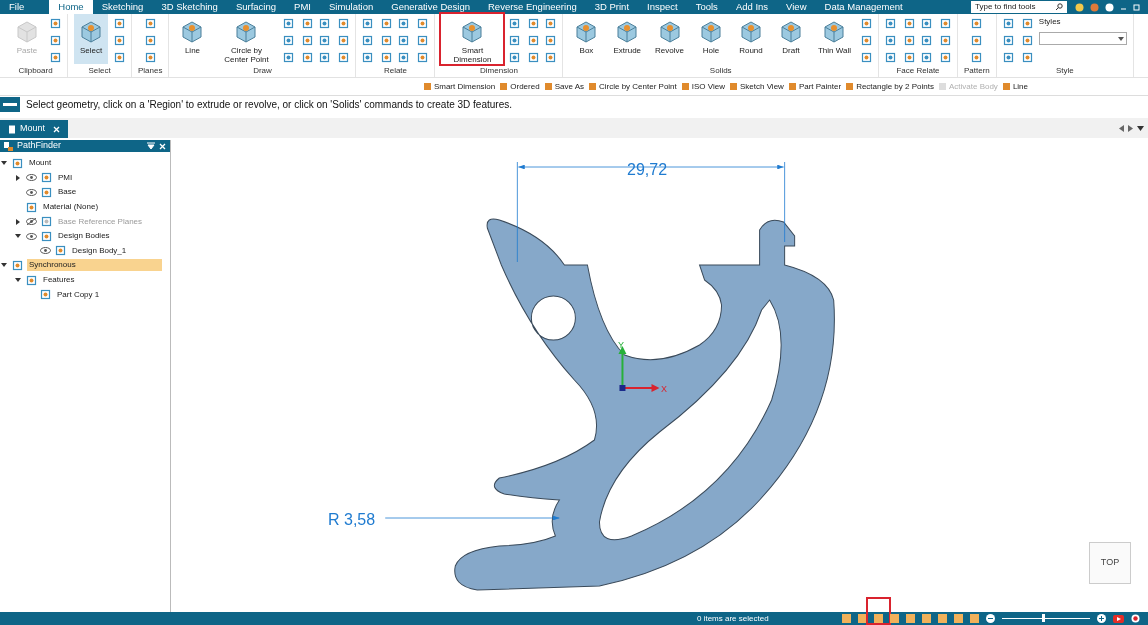 This screenshot has width=1148, height=625. What do you see at coordinates (65, 177) in the screenshot?
I see `tree-item: PMI` at bounding box center [65, 177].